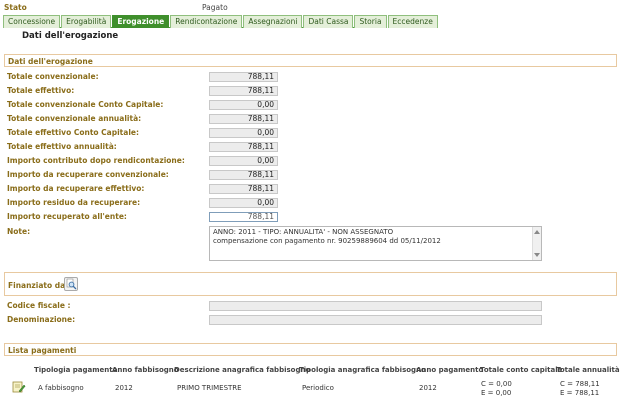 The image size is (625, 412). What do you see at coordinates (537, 232) in the screenshot?
I see `scroll-up-icon` at bounding box center [537, 232].